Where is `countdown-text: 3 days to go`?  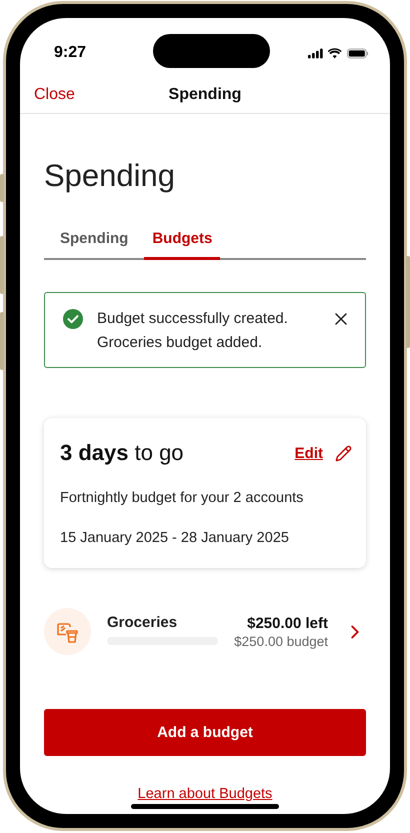 countdown-text: 3 days to go is located at coordinates (122, 453).